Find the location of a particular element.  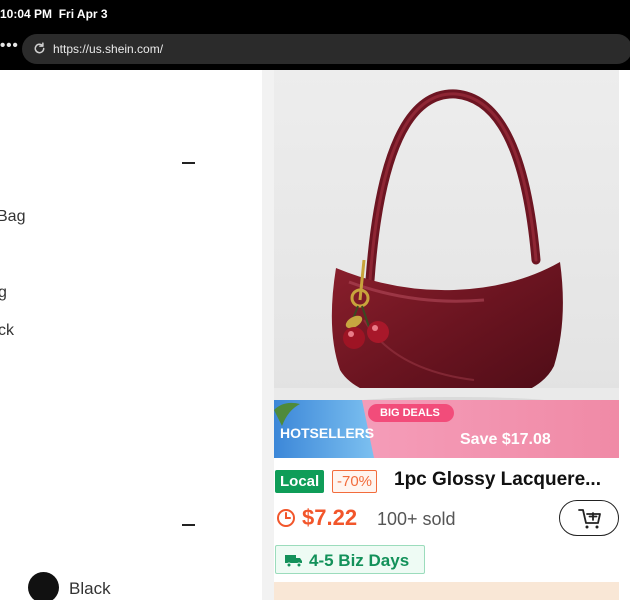

filter-option-bag: Bag is located at coordinates (12, 217).